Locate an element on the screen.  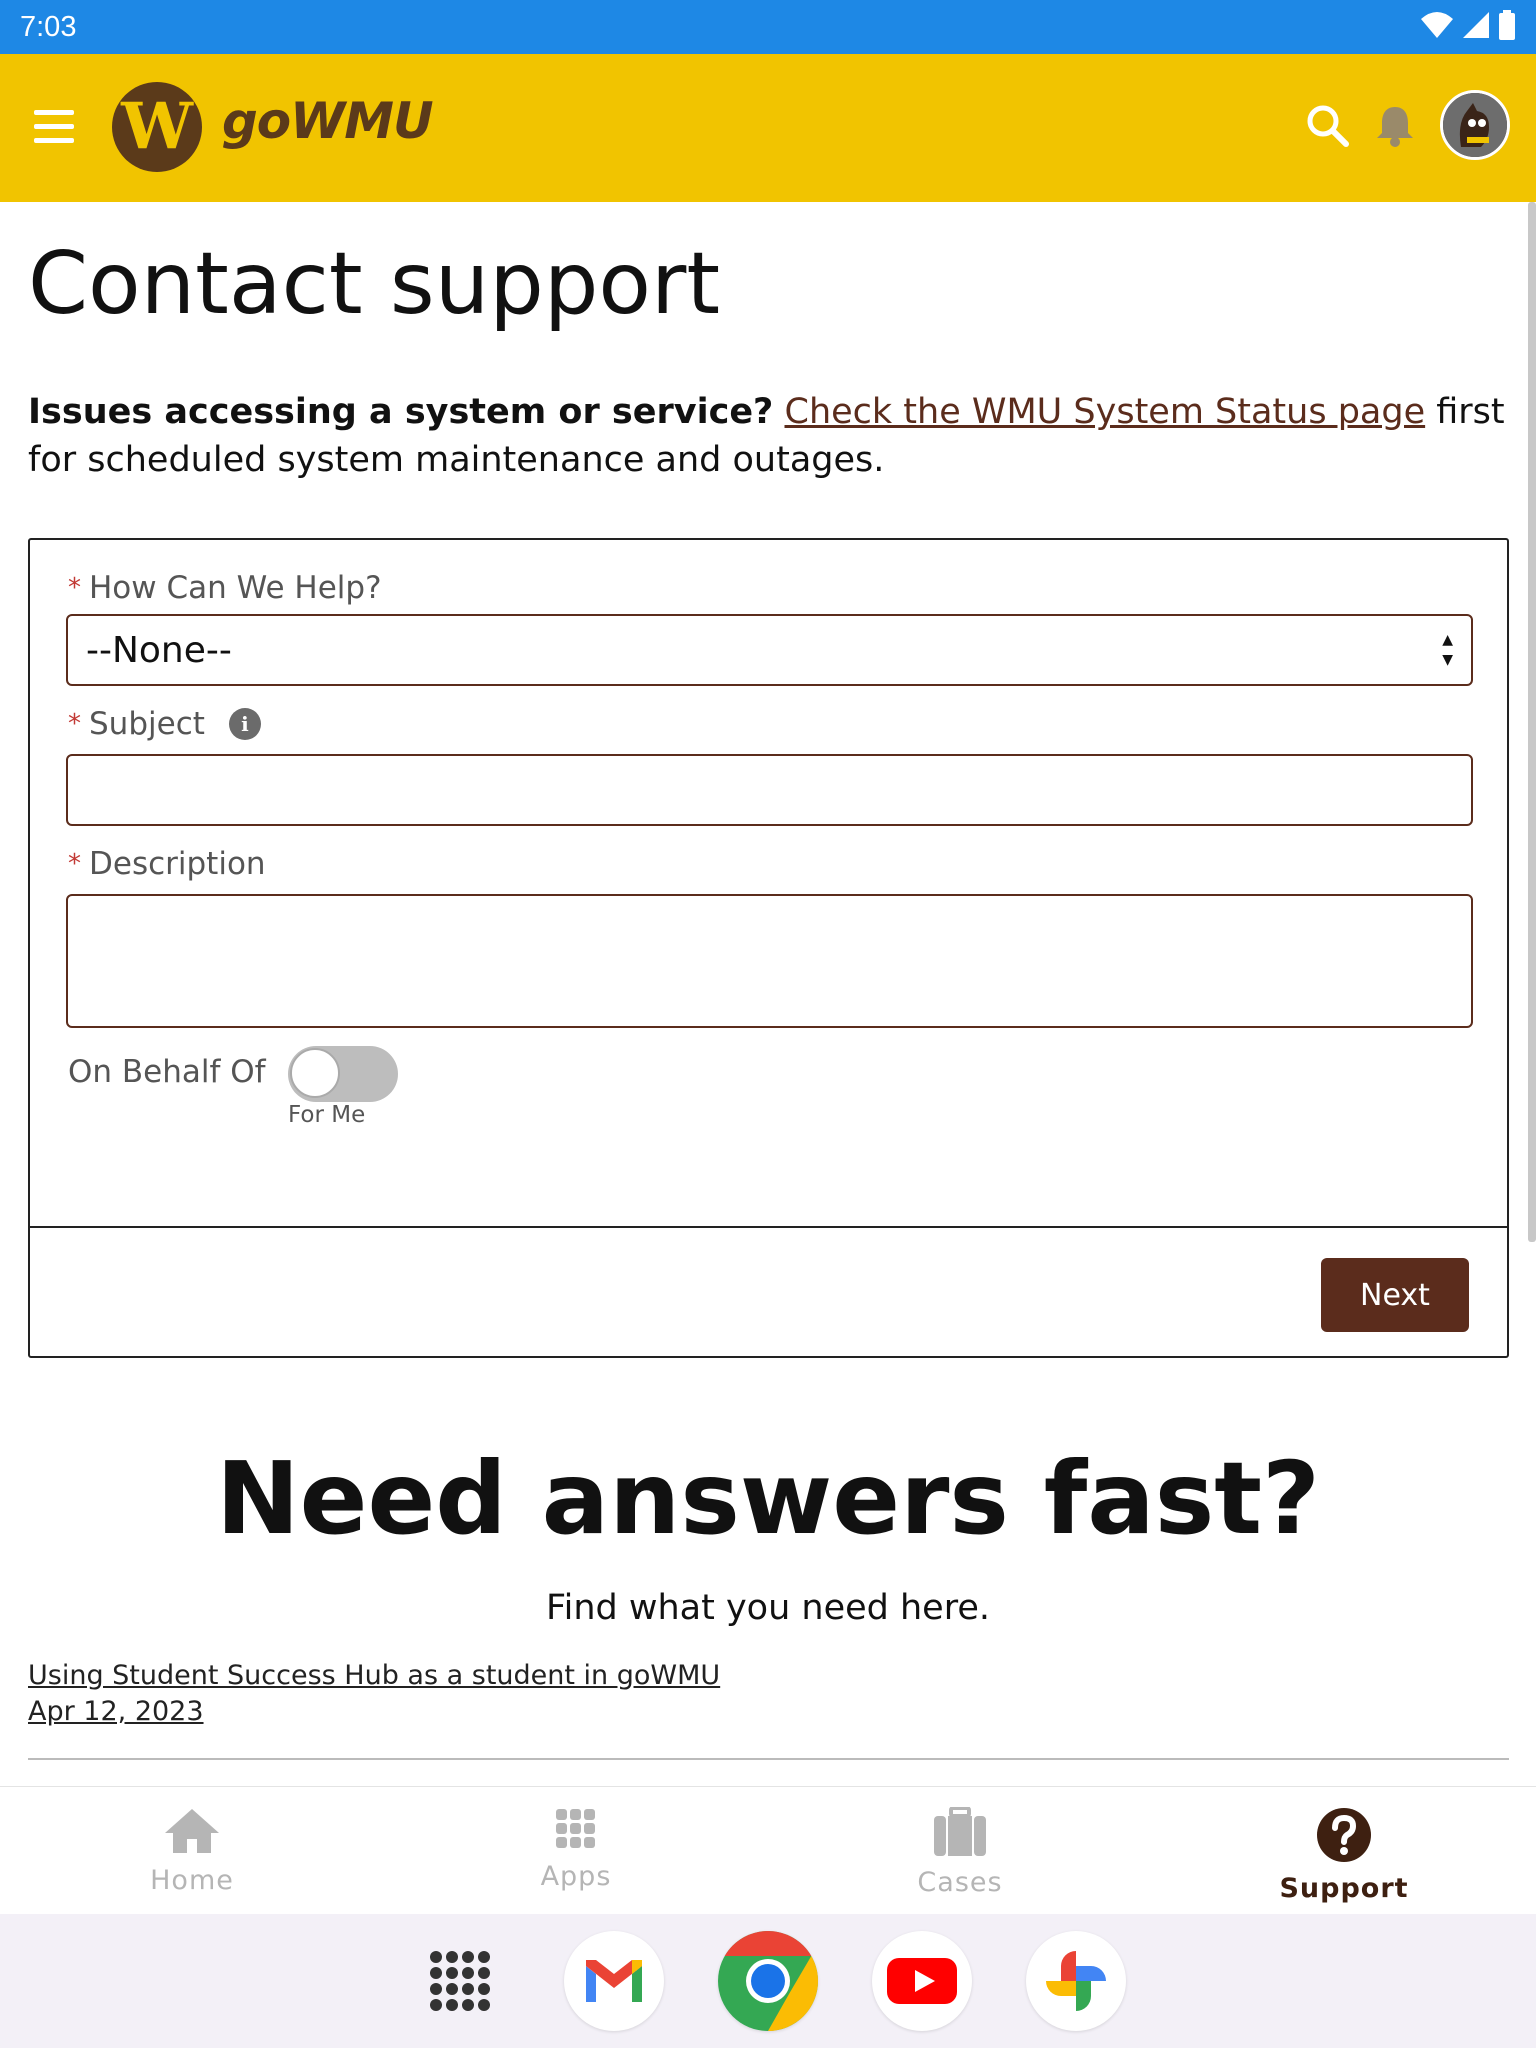
card-divider is located at coordinates (768, 1227).